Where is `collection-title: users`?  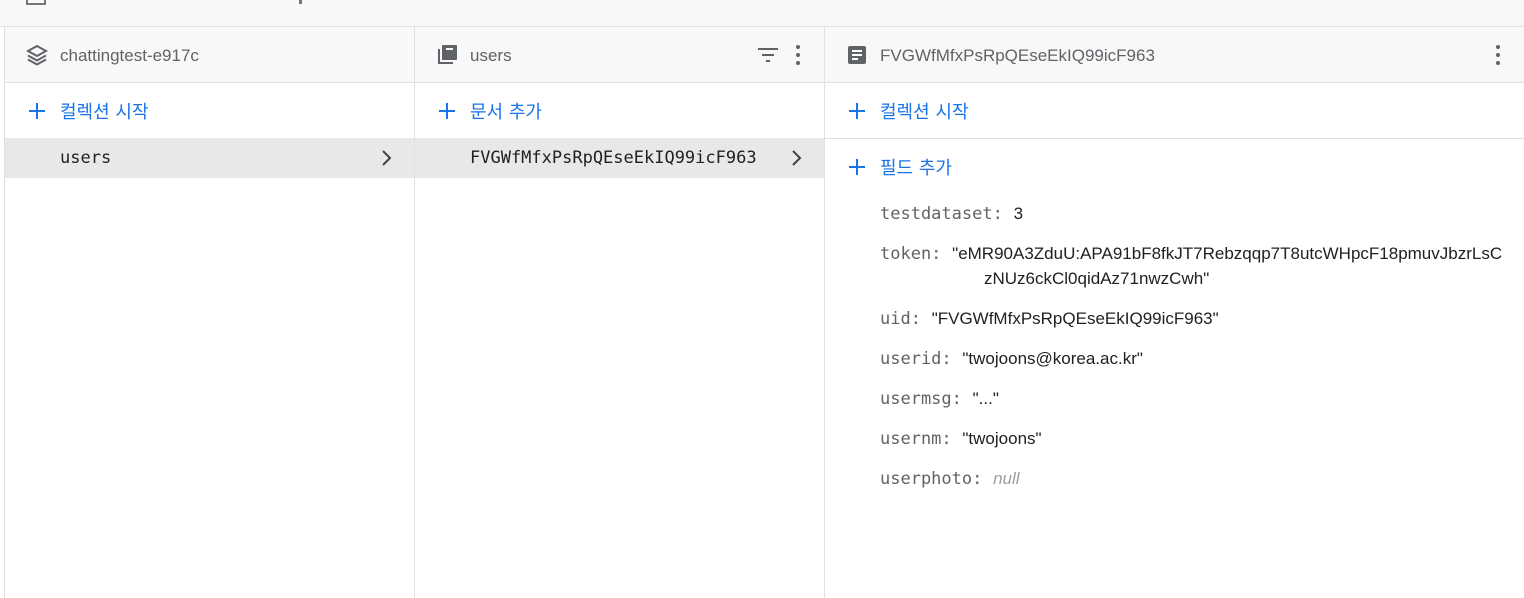 collection-title: users is located at coordinates (491, 55).